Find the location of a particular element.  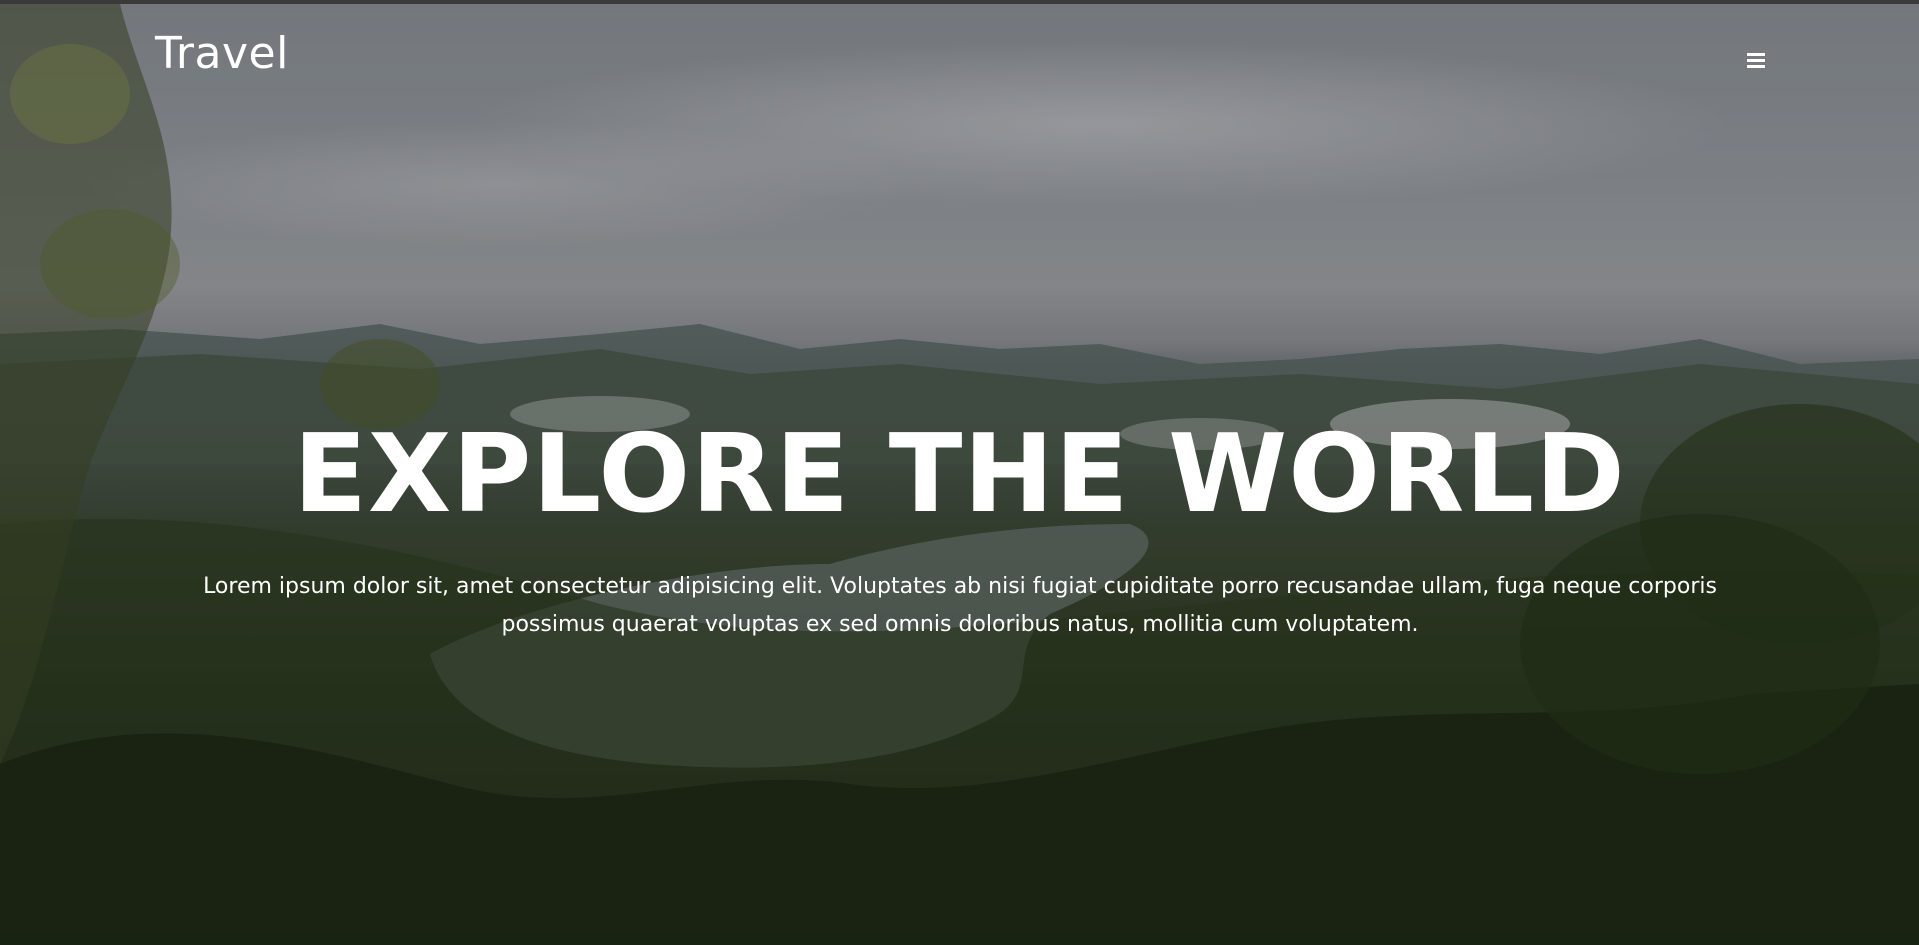

hero-title: EXPLORE THE WORLD is located at coordinates (959, 474).